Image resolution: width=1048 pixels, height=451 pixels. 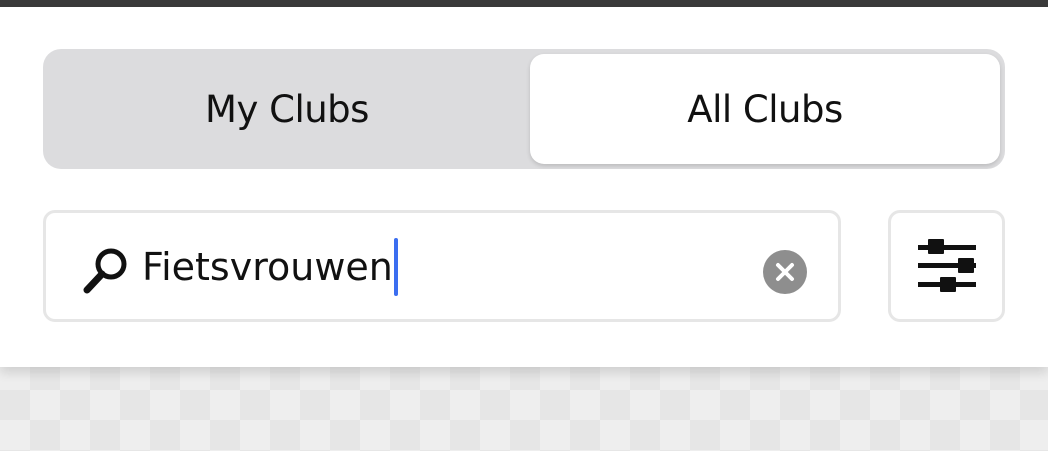 I want to click on search-value-container: Fietsvrouwen, so click(x=270, y=267).